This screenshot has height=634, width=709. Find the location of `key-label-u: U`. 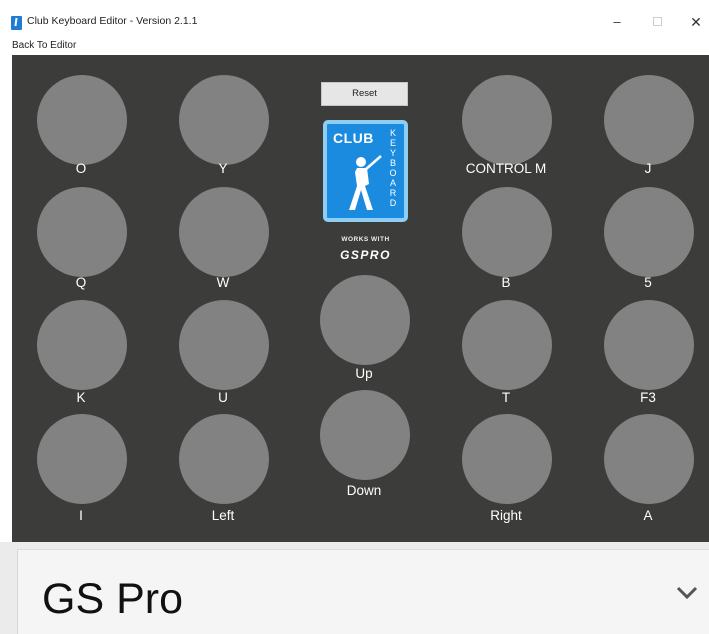

key-label-u: U is located at coordinates (223, 397).